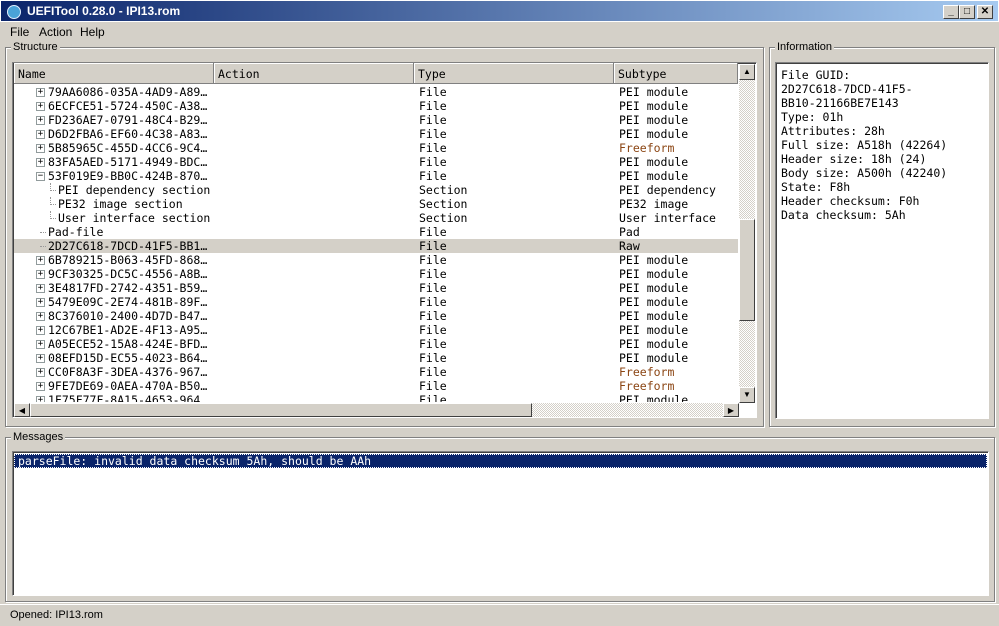 The image size is (999, 626). Describe the element at coordinates (985, 12) in the screenshot. I see `close-button: ✕` at that location.